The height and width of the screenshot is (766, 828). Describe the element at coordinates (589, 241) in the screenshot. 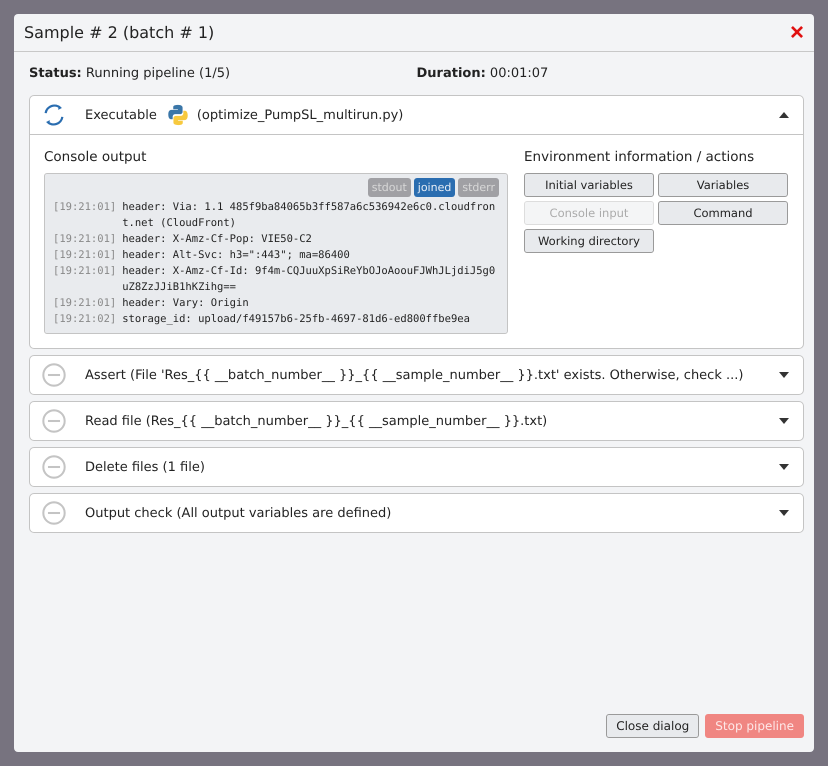

I see `action-button: Working directory` at that location.